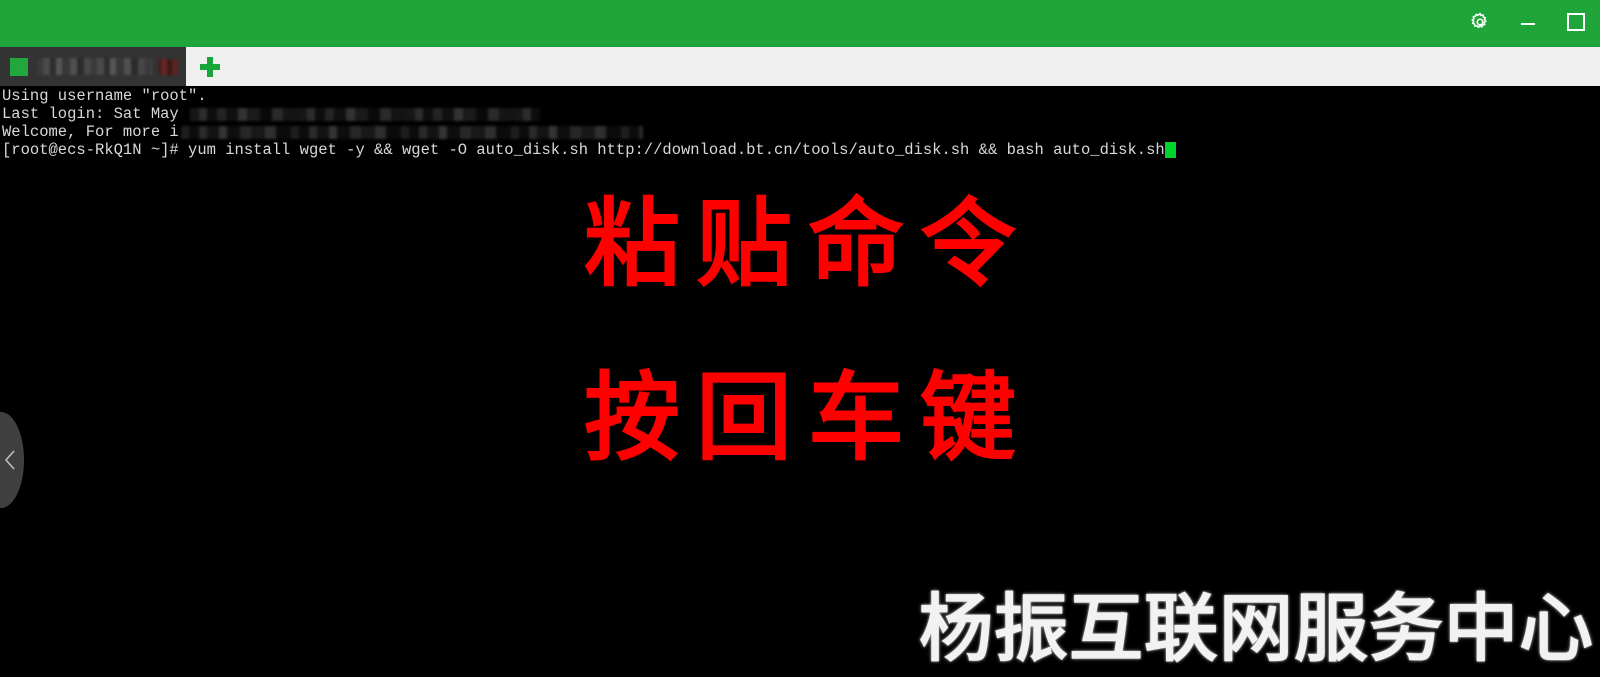 Image resolution: width=1600 pixels, height=677 pixels. Describe the element at coordinates (104, 96) in the screenshot. I see `terminal-line-text: Using username "root".` at that location.